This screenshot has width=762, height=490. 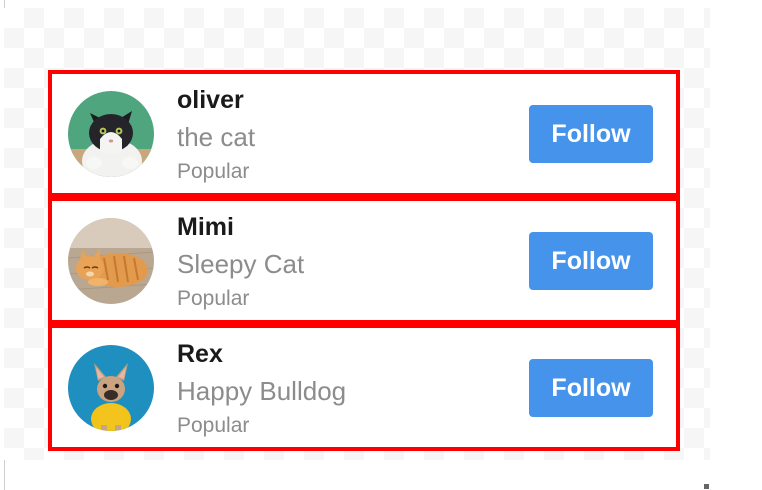 I want to click on french-bulldog-photo-icon, so click(x=111, y=388).